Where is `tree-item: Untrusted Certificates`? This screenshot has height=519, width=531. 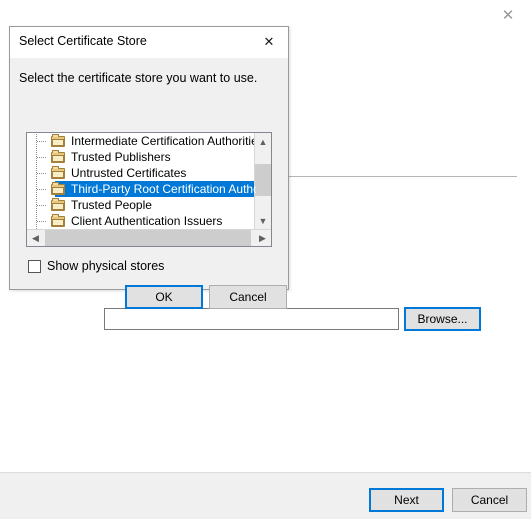
tree-item: Untrusted Certificates is located at coordinates (141, 172).